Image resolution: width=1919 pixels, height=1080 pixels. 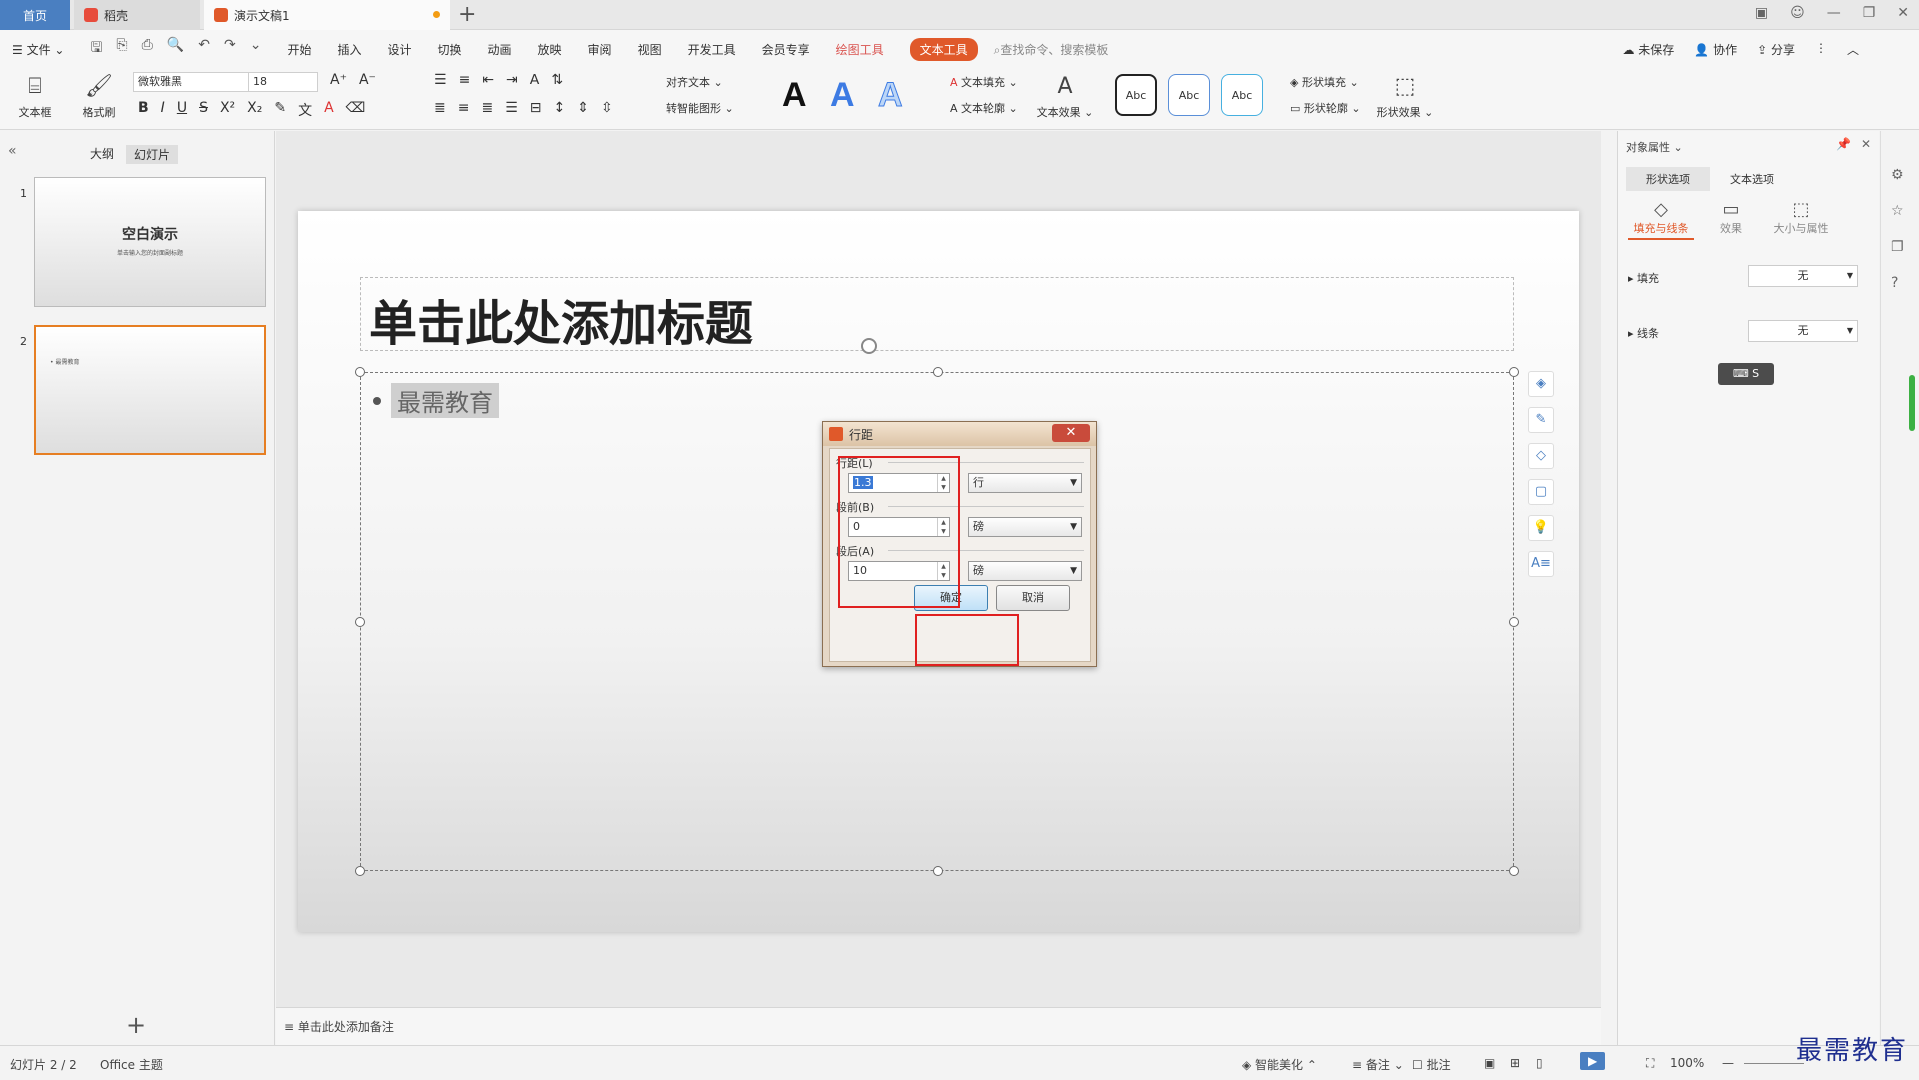 What do you see at coordinates (1654, 147) in the screenshot?
I see `properties-header: 对象属性 ⌄` at bounding box center [1654, 147].